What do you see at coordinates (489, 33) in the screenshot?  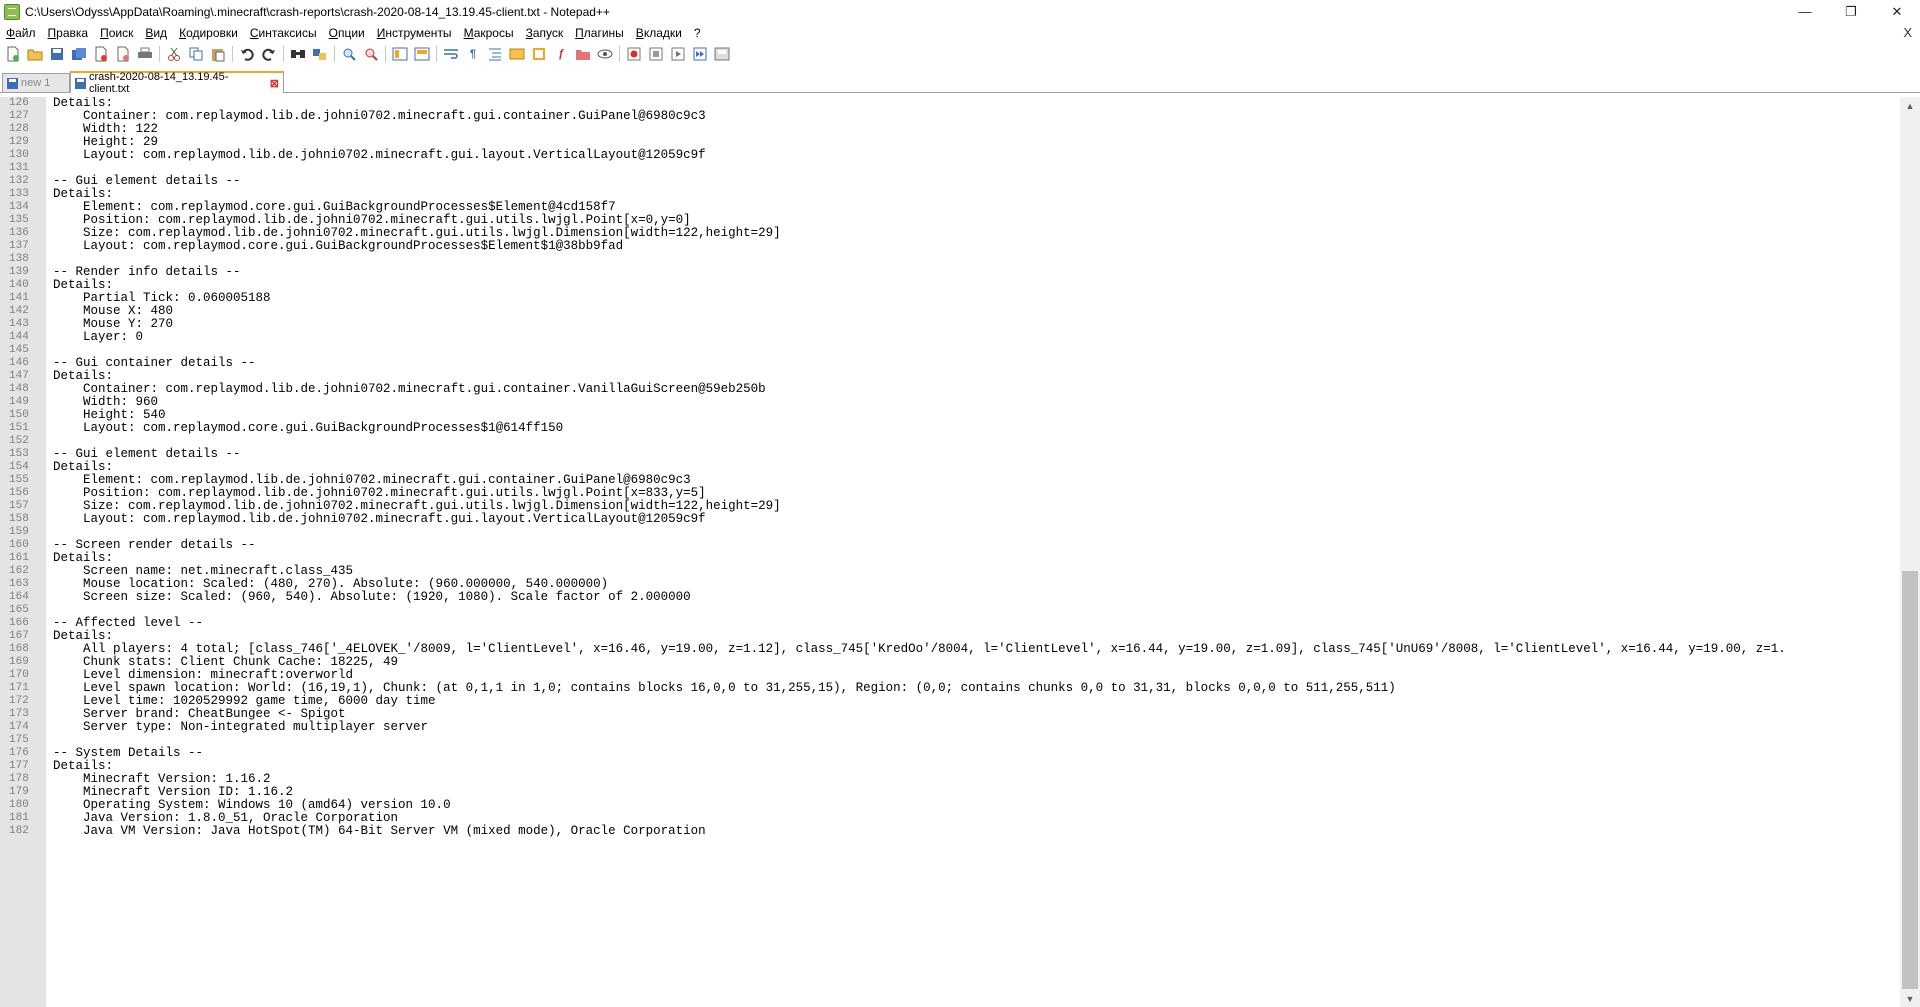 I see `menu-macro: Макросы` at bounding box center [489, 33].